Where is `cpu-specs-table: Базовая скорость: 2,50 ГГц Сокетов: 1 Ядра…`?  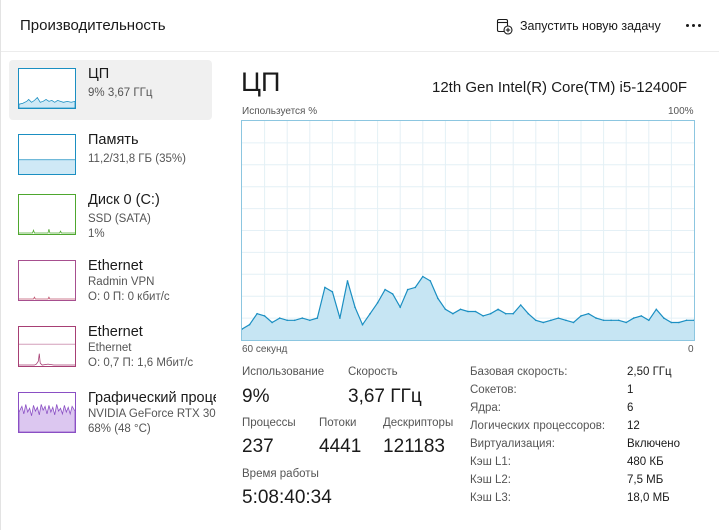 cpu-specs-table: Базовая скорость: 2,50 ГГц Сокетов: 1 Ядра… is located at coordinates (585, 438).